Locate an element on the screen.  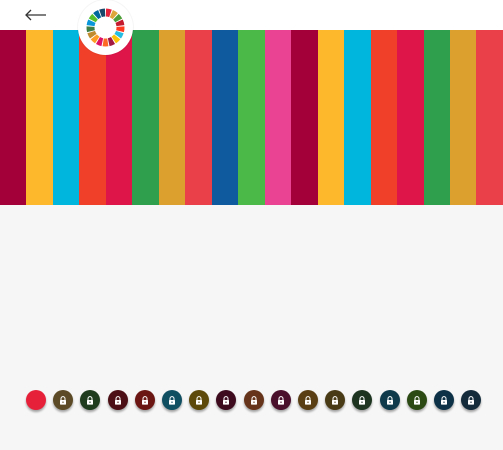
back-button is located at coordinates (36, 15).